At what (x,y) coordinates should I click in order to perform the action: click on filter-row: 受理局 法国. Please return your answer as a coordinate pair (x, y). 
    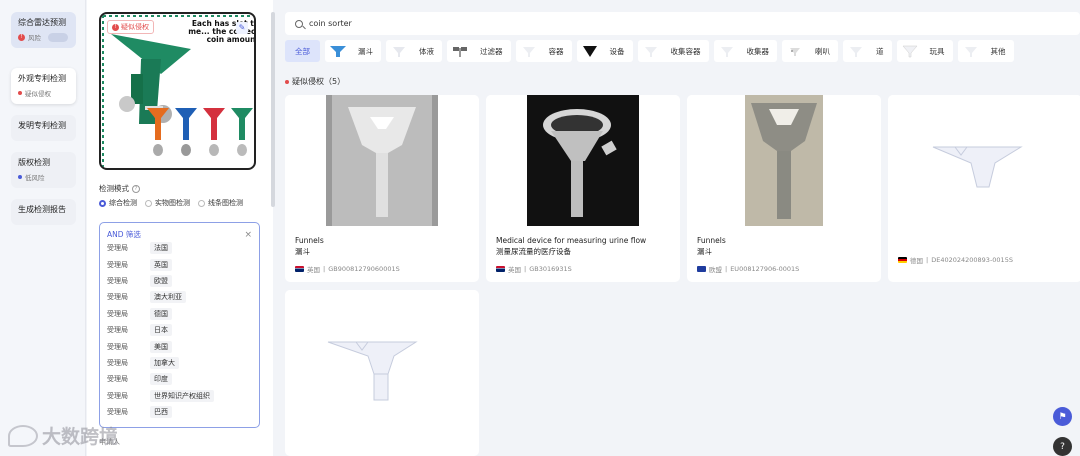
    Looking at the image, I should click on (179, 248).